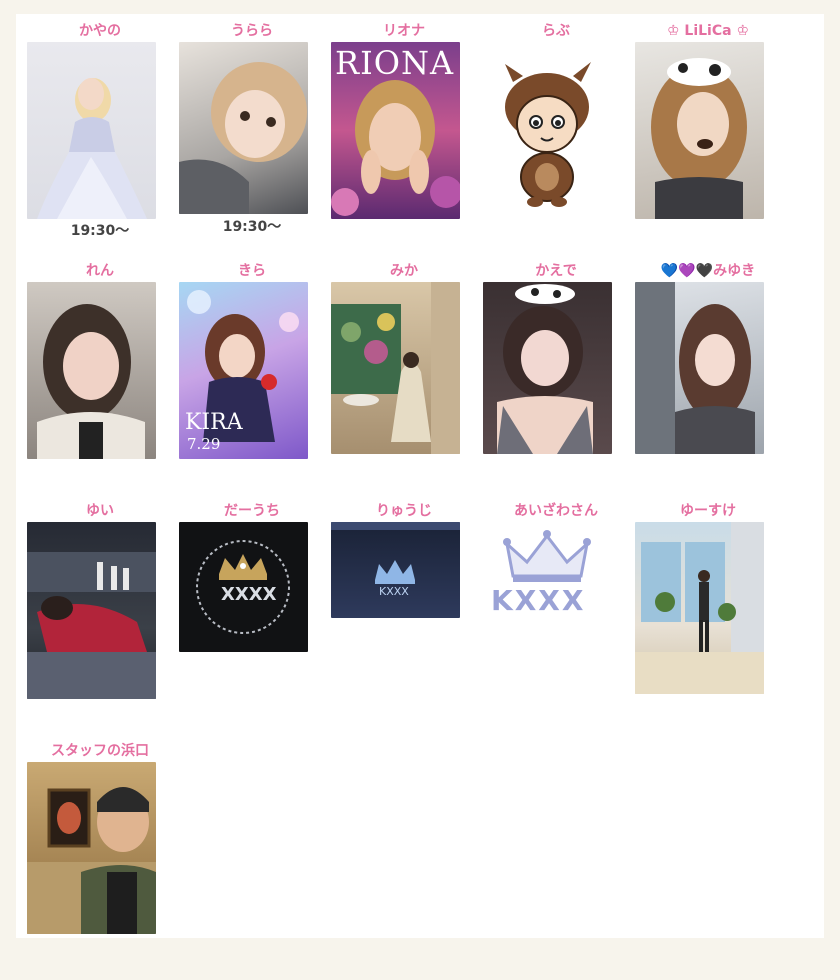 Image resolution: width=840 pixels, height=980 pixels. I want to click on cast-card: らぶ, so click(556, 140).